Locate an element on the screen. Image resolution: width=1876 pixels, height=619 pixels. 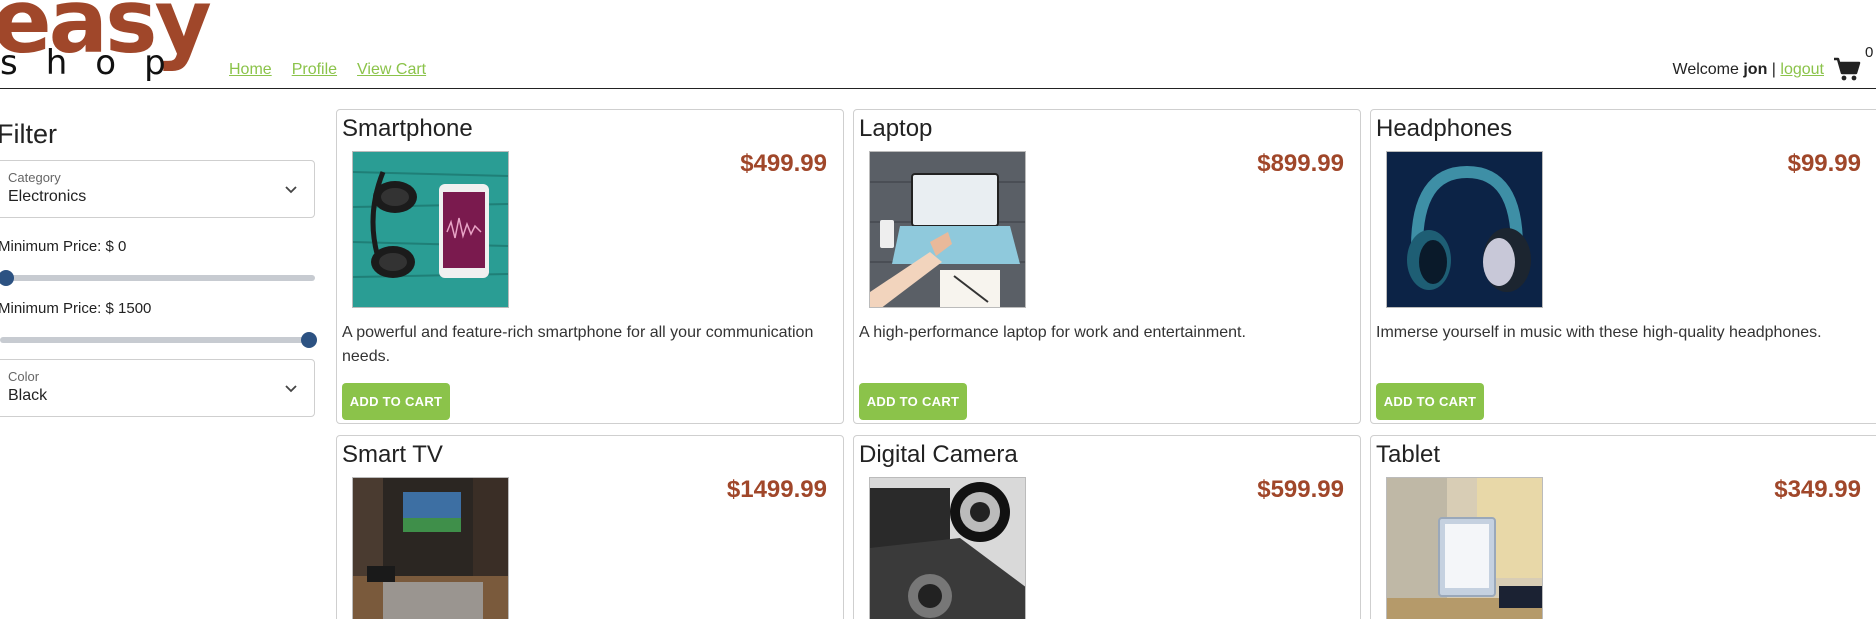
product-price: $599.99 is located at coordinates (1300, 489).